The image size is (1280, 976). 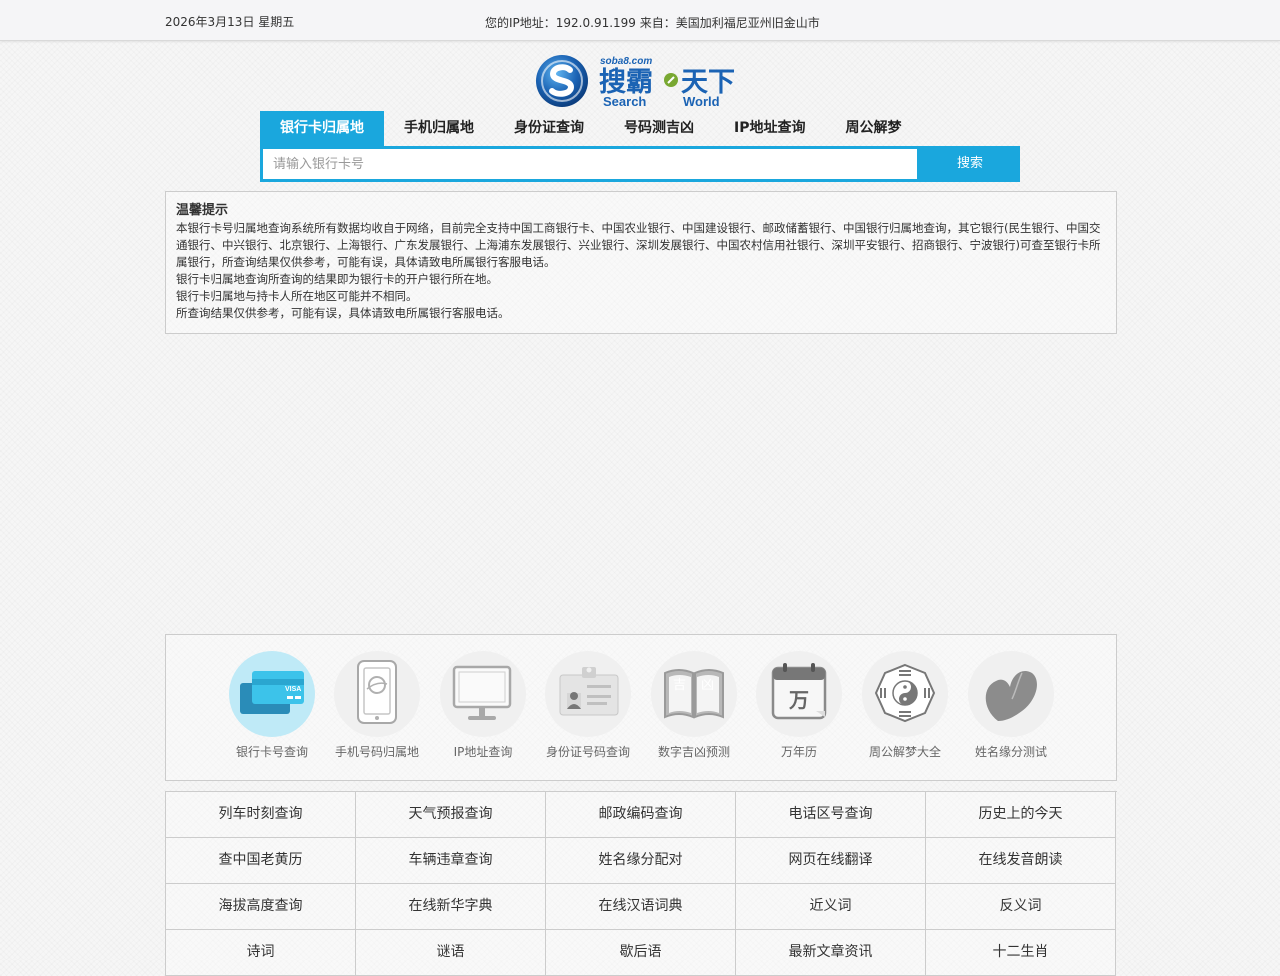 I want to click on search-input, so click(x=590, y=164).